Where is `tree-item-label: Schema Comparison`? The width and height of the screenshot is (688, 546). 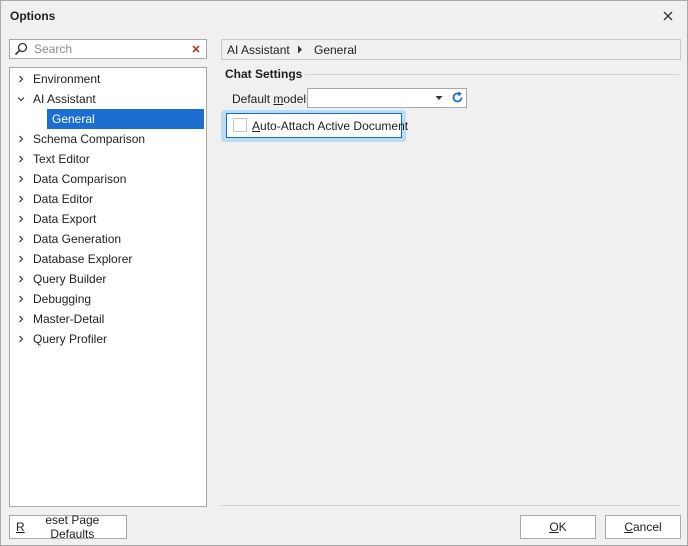 tree-item-label: Schema Comparison is located at coordinates (89, 139).